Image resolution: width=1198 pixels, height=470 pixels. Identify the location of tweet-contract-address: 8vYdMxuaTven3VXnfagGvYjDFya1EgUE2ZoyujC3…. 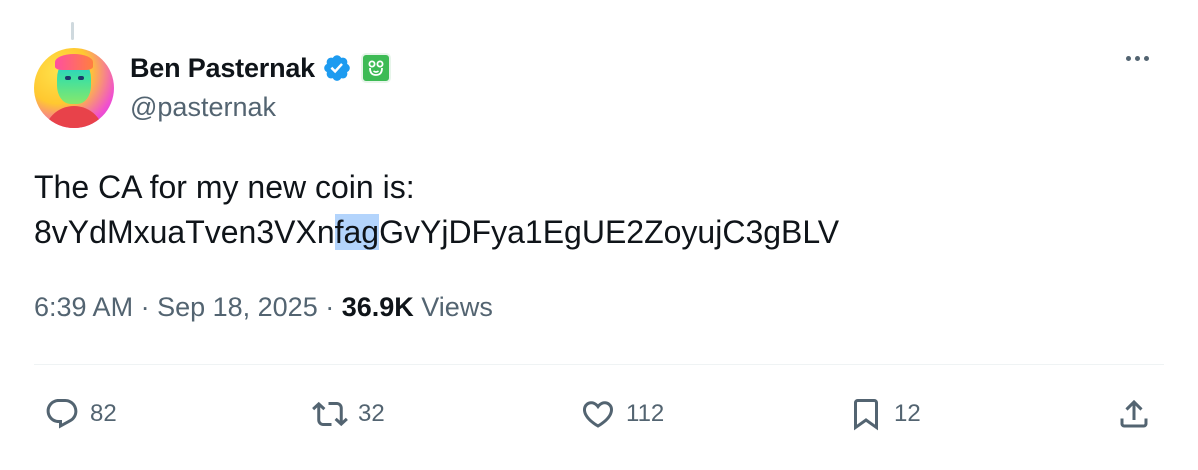
(604, 232).